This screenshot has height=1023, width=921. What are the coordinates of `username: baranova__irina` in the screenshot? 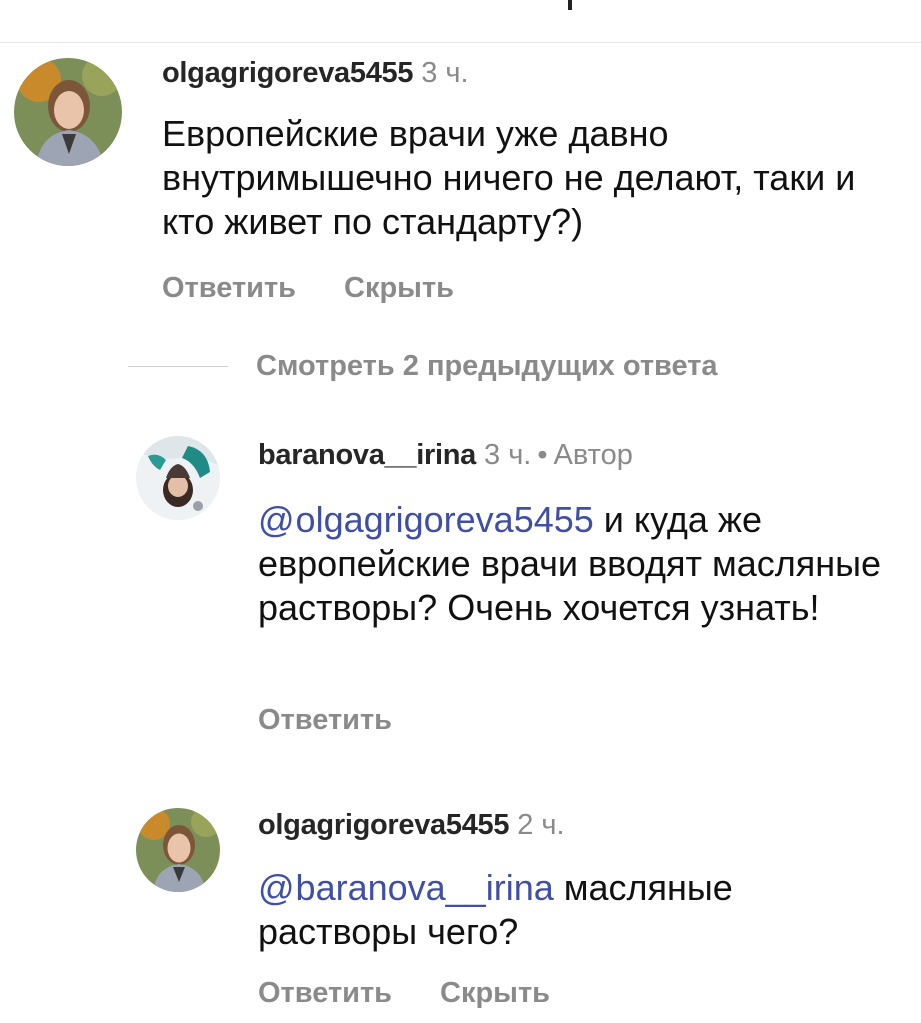 It's located at (367, 455).